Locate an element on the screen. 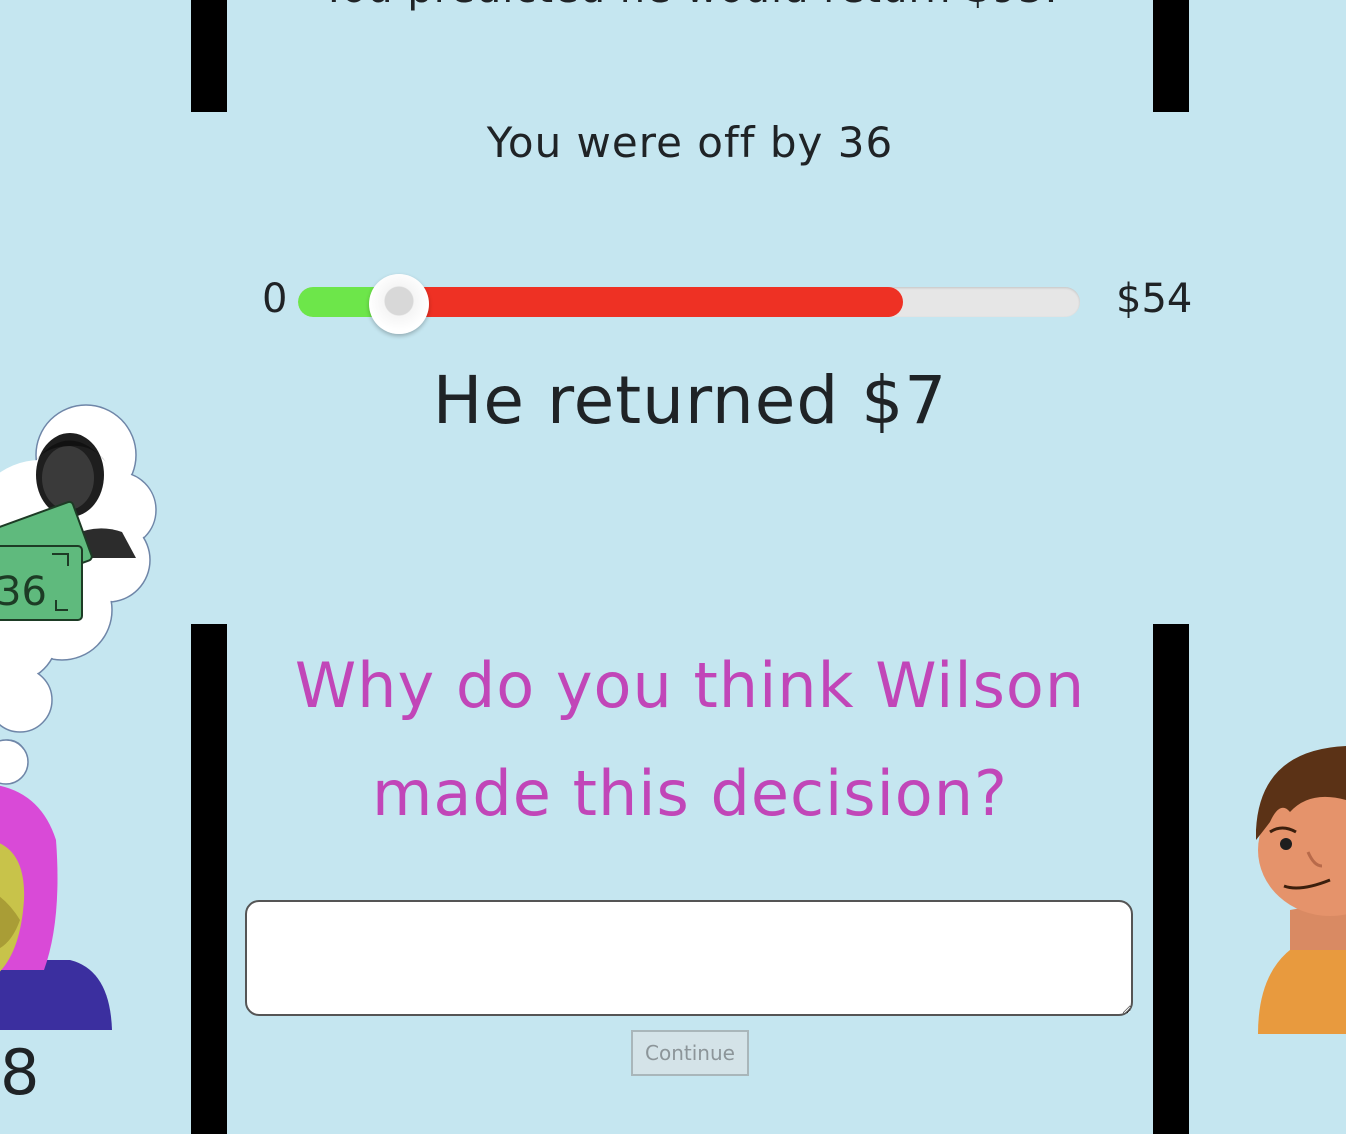 The height and width of the screenshot is (1134, 1346). left-player-figure-icon is located at coordinates (56, 907).